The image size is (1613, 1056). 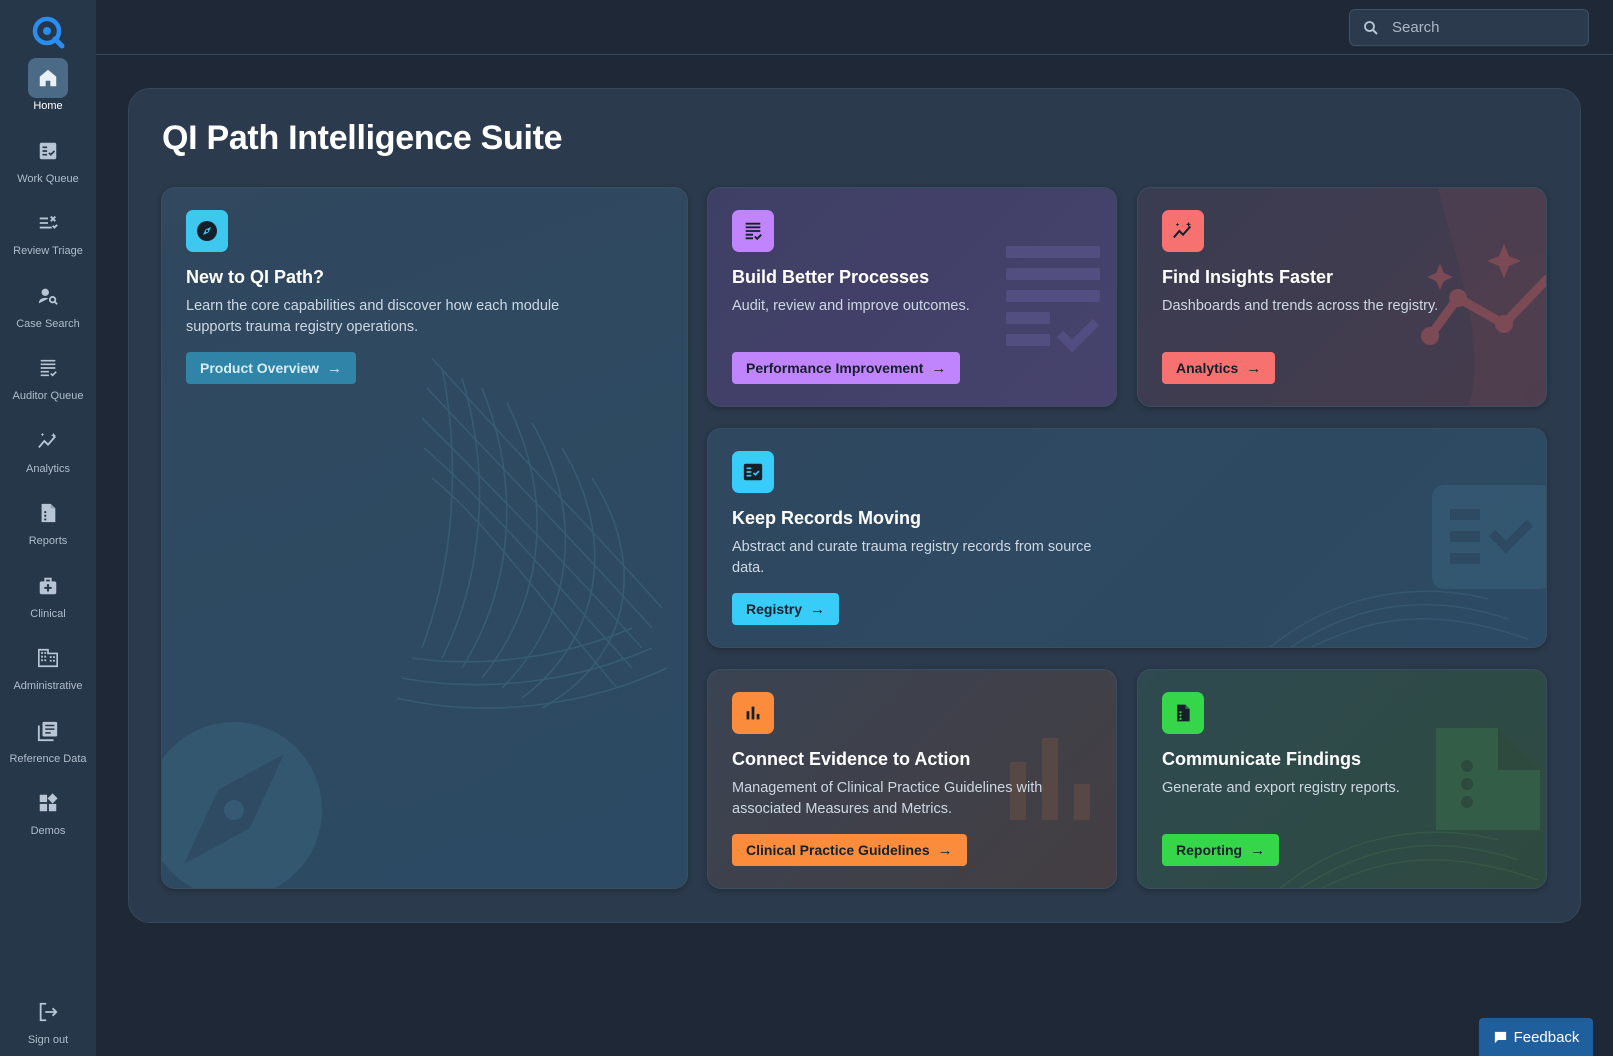 What do you see at coordinates (48, 731) in the screenshot?
I see `library-icon` at bounding box center [48, 731].